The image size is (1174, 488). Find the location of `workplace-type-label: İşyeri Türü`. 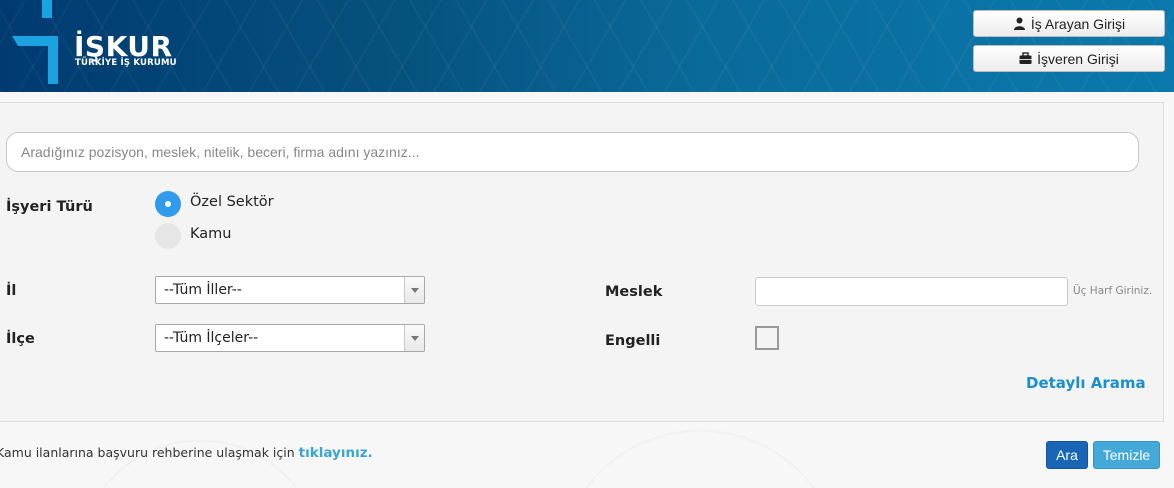

workplace-type-label: İşyeri Türü is located at coordinates (49, 207).